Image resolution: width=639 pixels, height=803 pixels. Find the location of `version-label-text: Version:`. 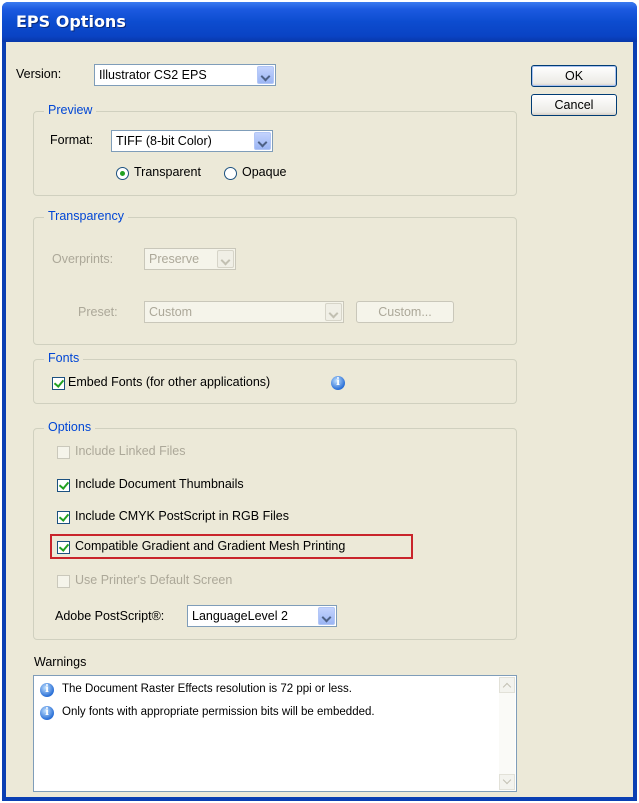

version-label-text: Version: is located at coordinates (39, 74).